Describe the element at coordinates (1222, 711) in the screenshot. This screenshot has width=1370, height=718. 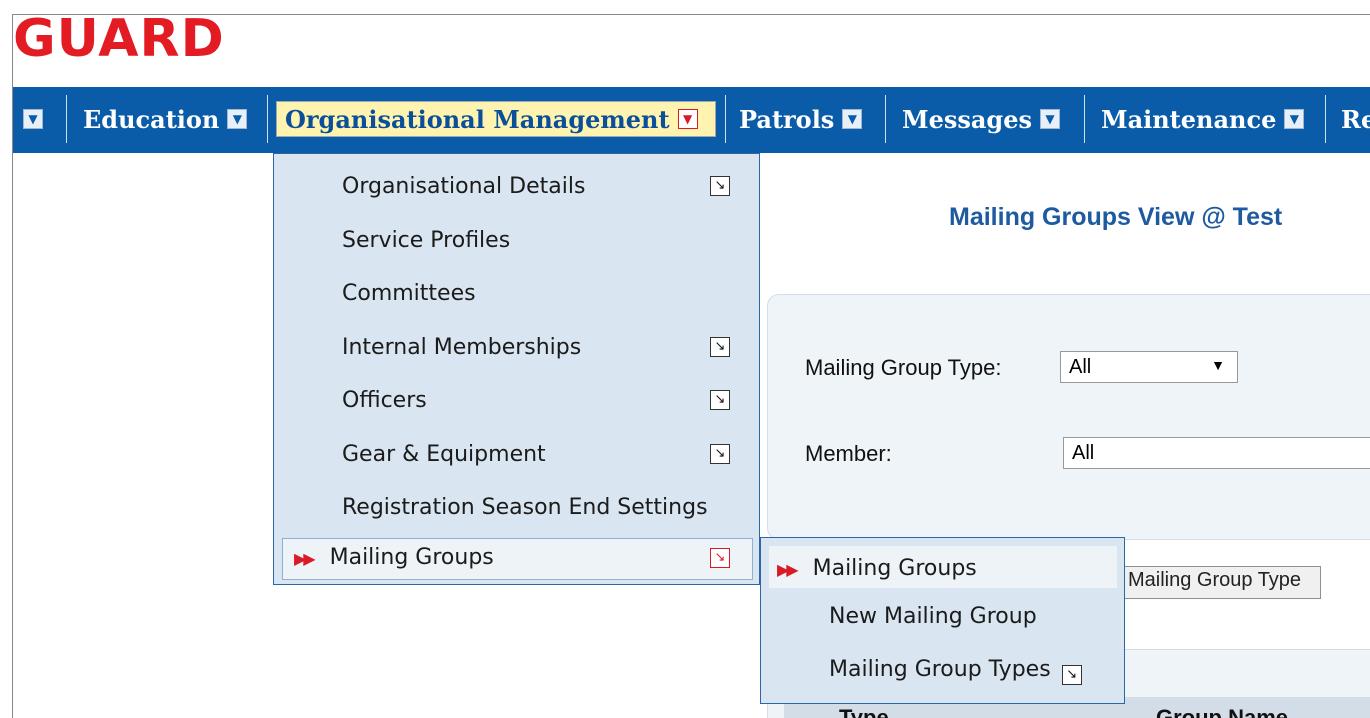
I see `column-header-group-name: Group Name` at that location.